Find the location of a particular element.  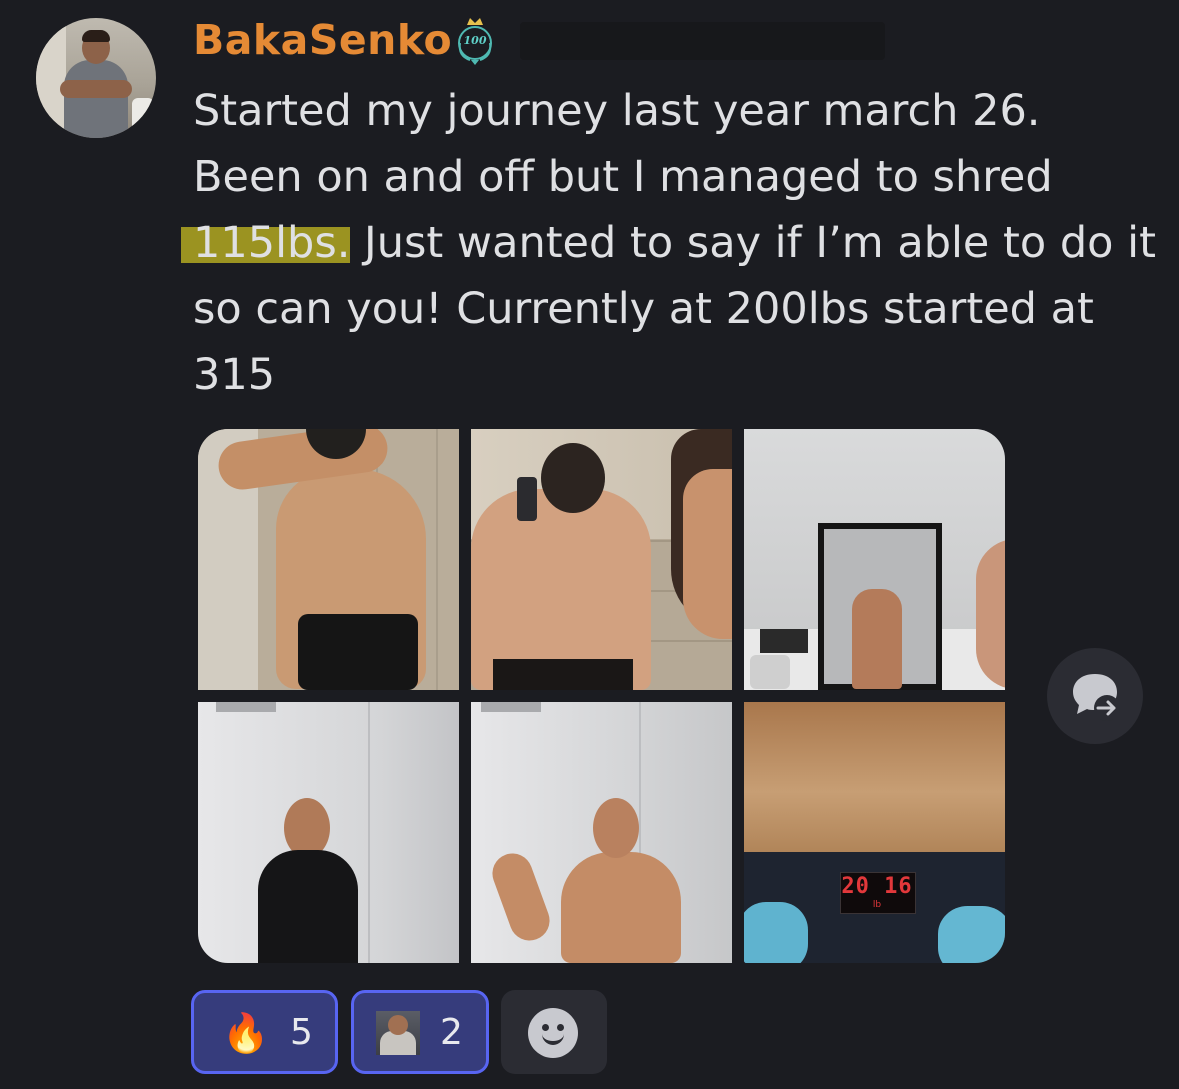

scale-reading: 20 16 is located at coordinates (877, 886).